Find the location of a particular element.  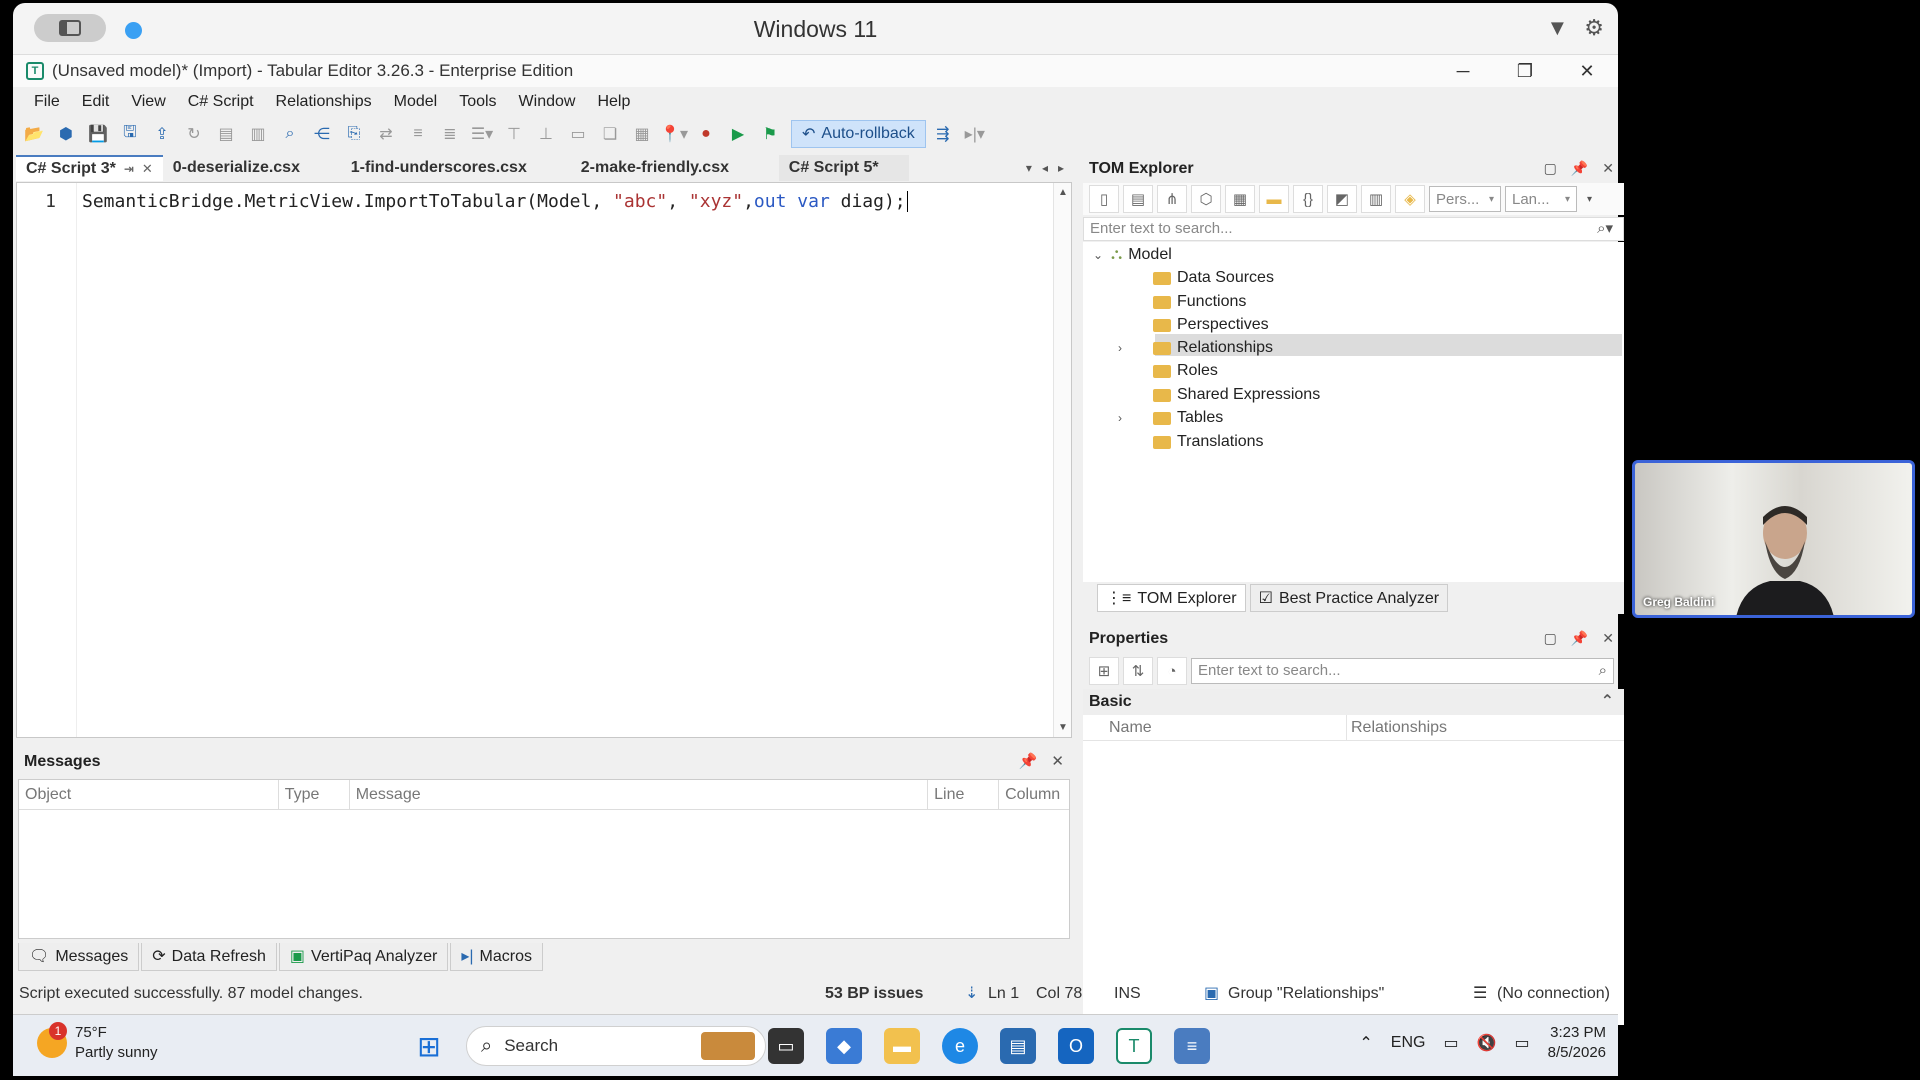

replace-icon: ⇄ is located at coordinates (386, 134).